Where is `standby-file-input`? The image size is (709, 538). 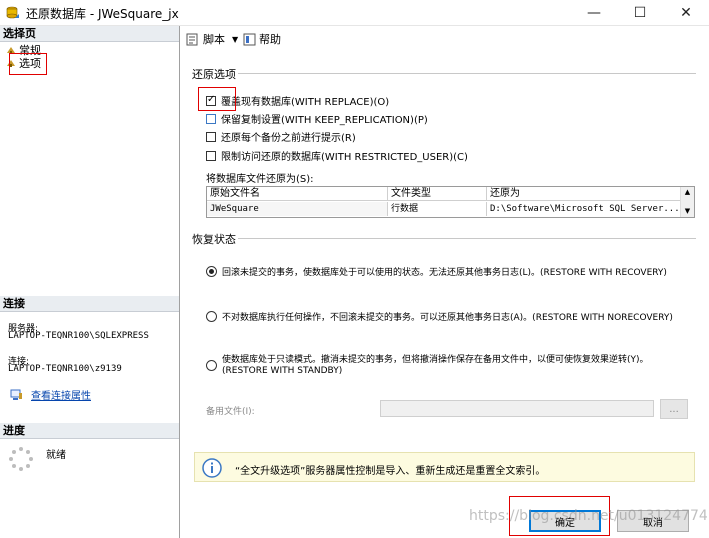
standby-file-input is located at coordinates (517, 408).